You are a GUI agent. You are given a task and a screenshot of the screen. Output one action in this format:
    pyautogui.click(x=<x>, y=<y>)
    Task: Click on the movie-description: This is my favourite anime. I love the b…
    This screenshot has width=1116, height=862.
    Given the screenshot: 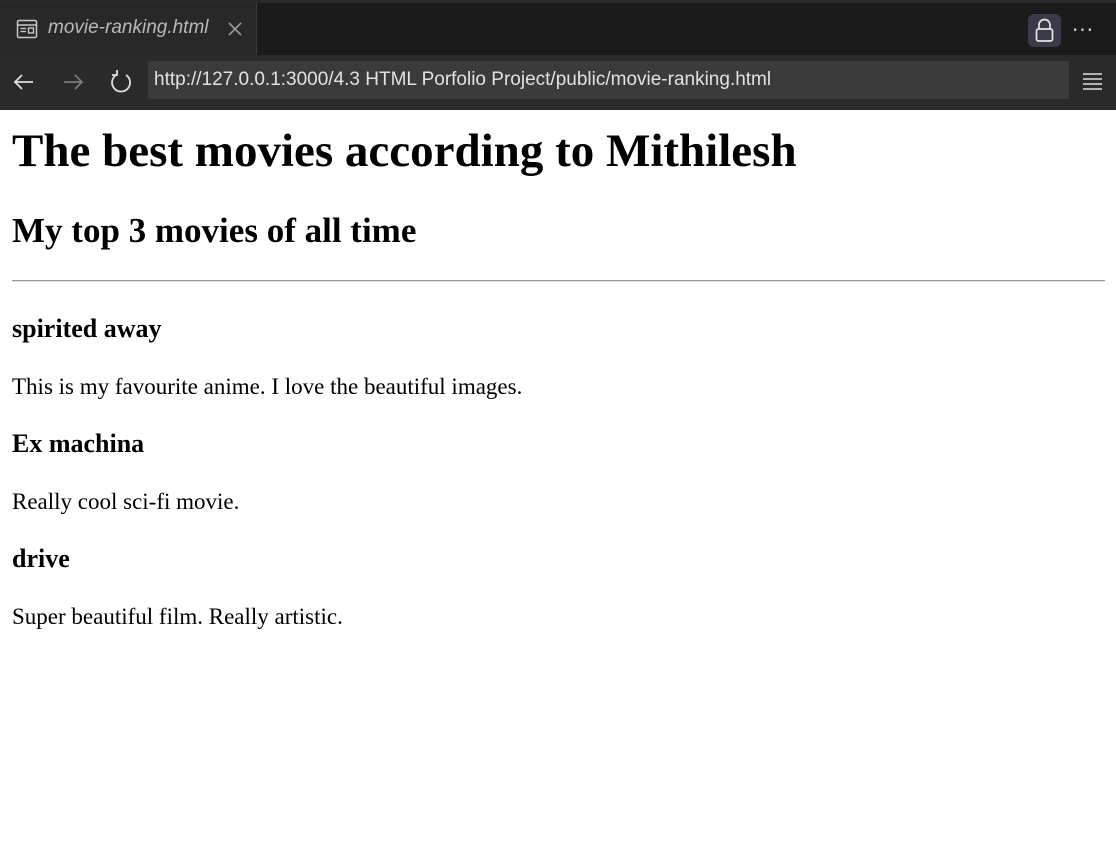 What is the action you would take?
    pyautogui.click(x=267, y=386)
    